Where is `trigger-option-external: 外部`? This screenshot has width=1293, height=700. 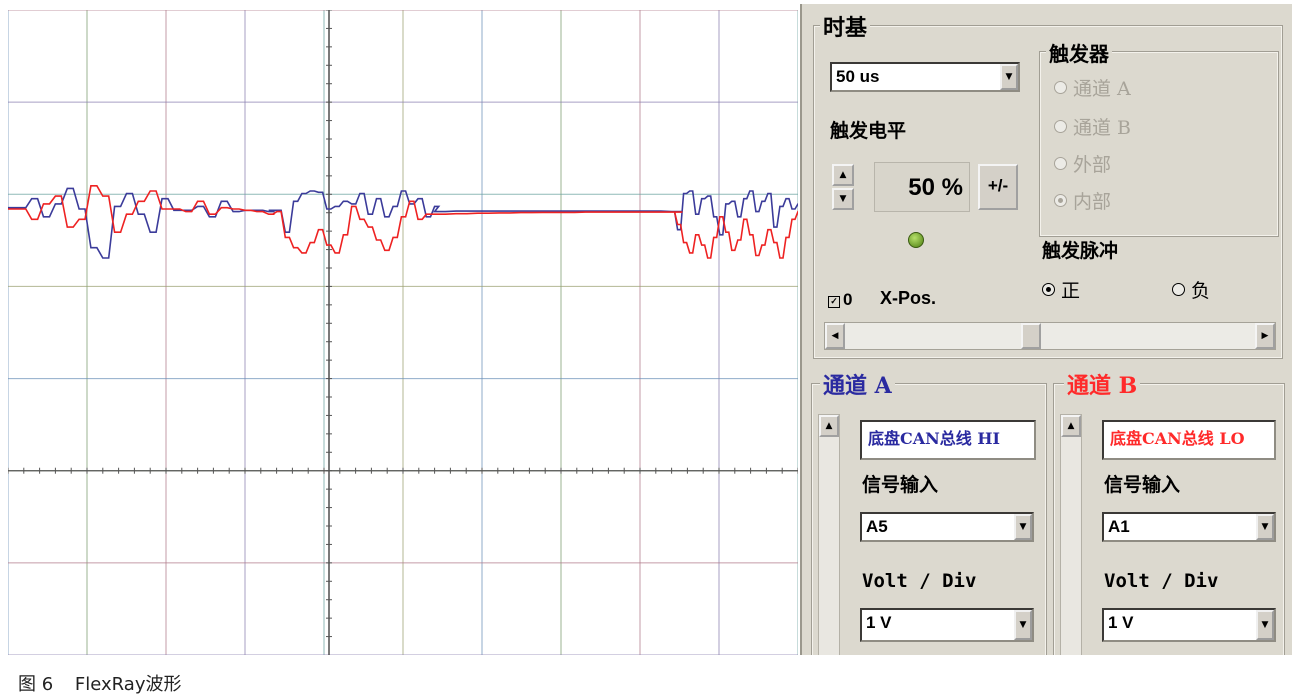
trigger-option-external: 外部 is located at coordinates (1082, 165).